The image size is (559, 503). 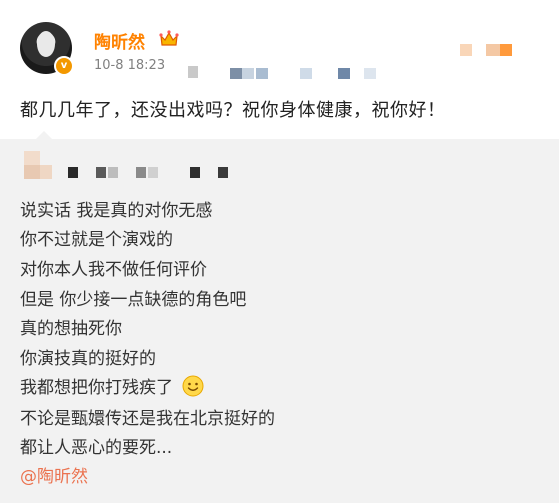 I want to click on avatar: v, so click(x=47, y=49).